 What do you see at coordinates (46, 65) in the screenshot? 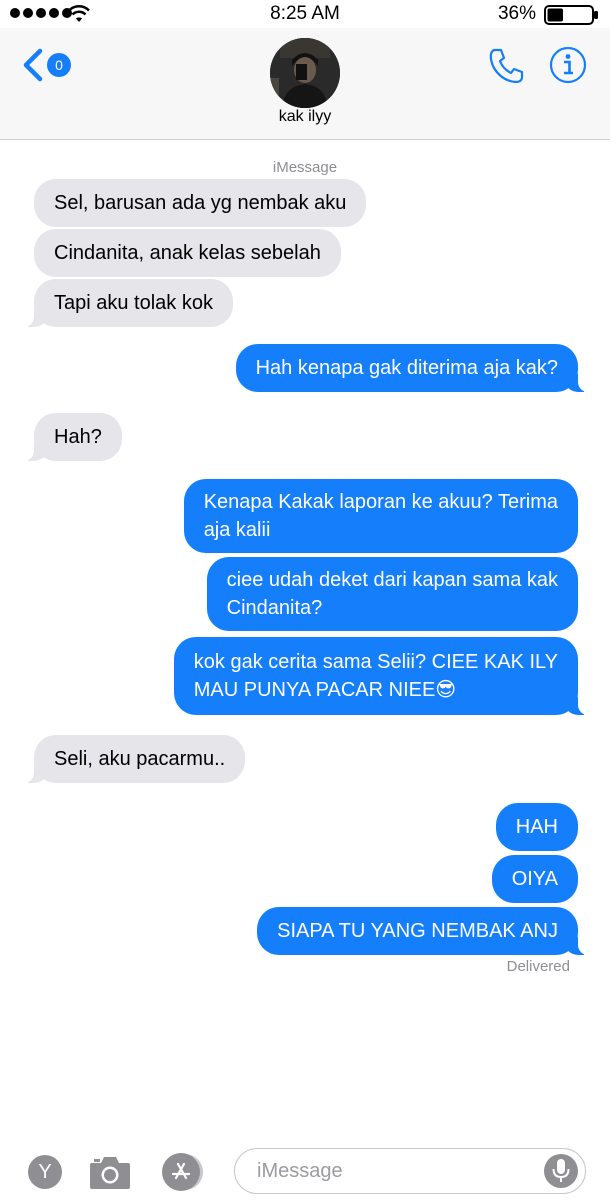
I see `back-button: 0` at bounding box center [46, 65].